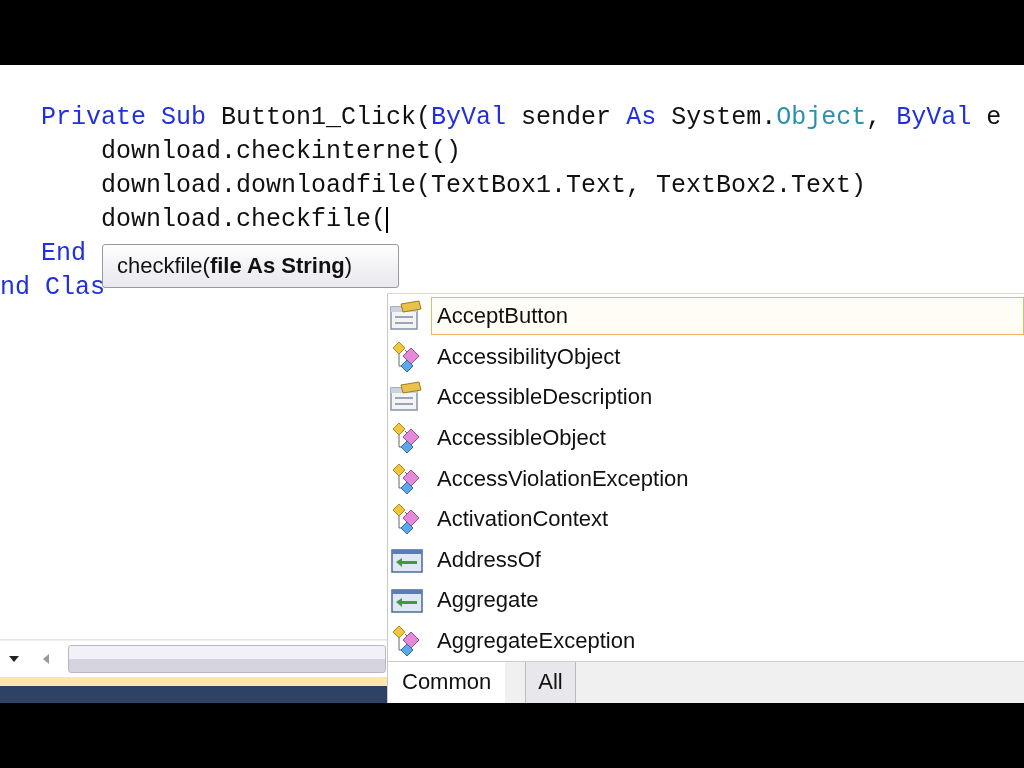 The image size is (1024, 768). I want to click on completion-item: Aggregate, so click(706, 600).